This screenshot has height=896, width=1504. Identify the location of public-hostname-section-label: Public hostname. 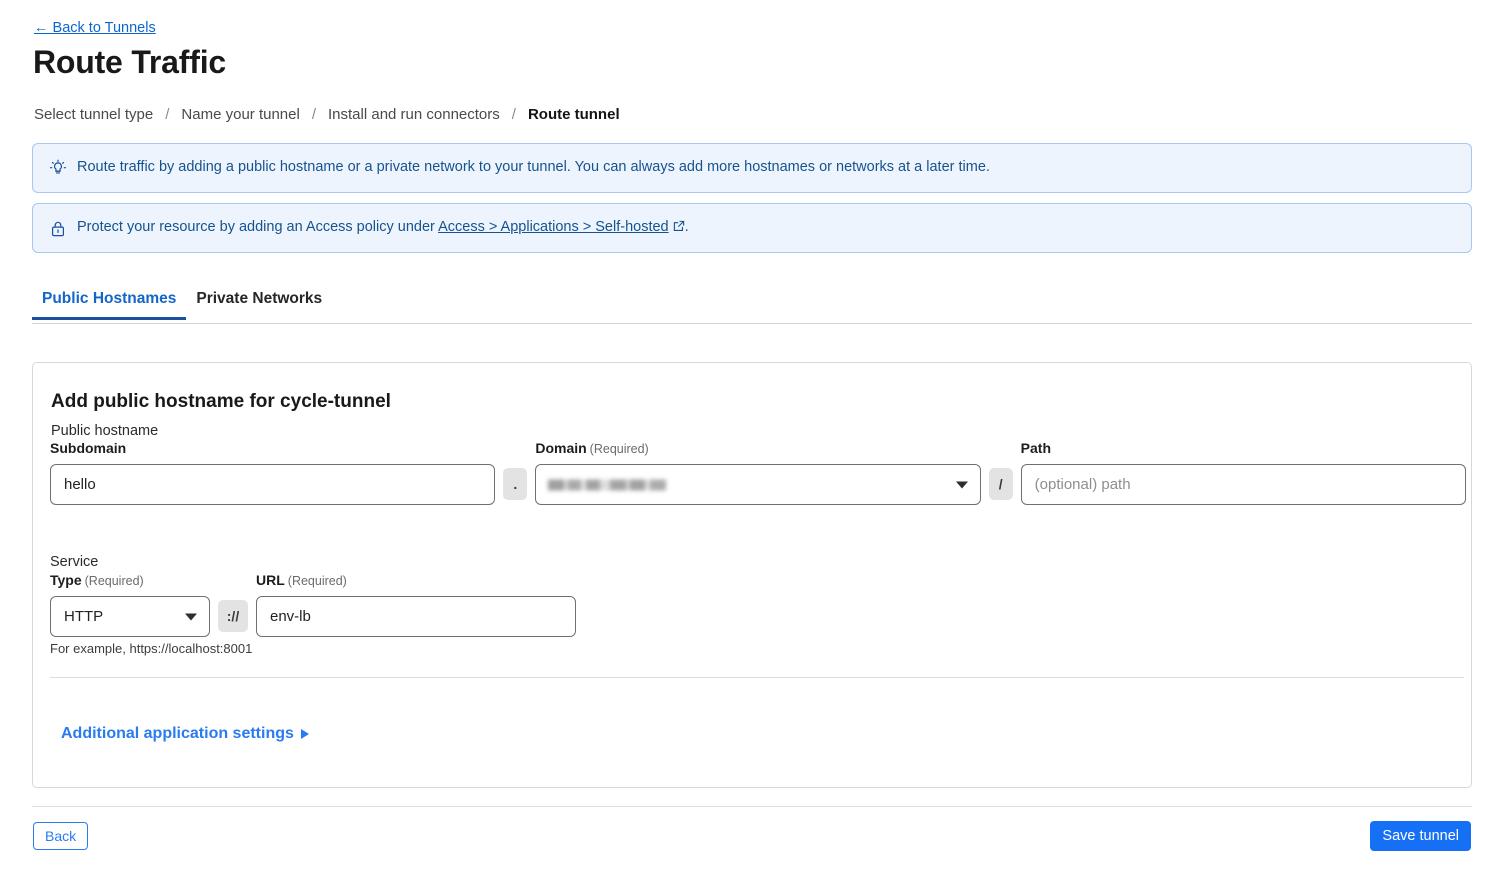
(105, 431).